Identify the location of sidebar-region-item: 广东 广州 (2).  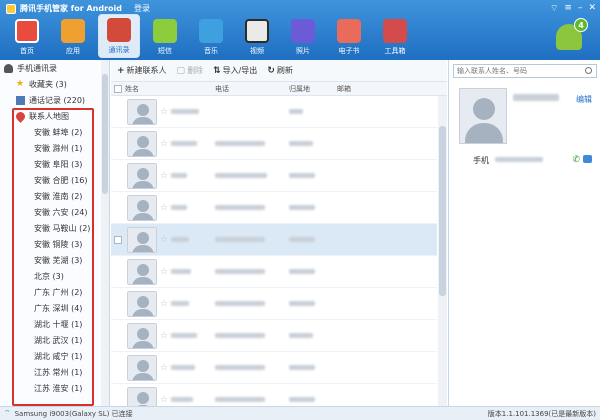
(54, 292).